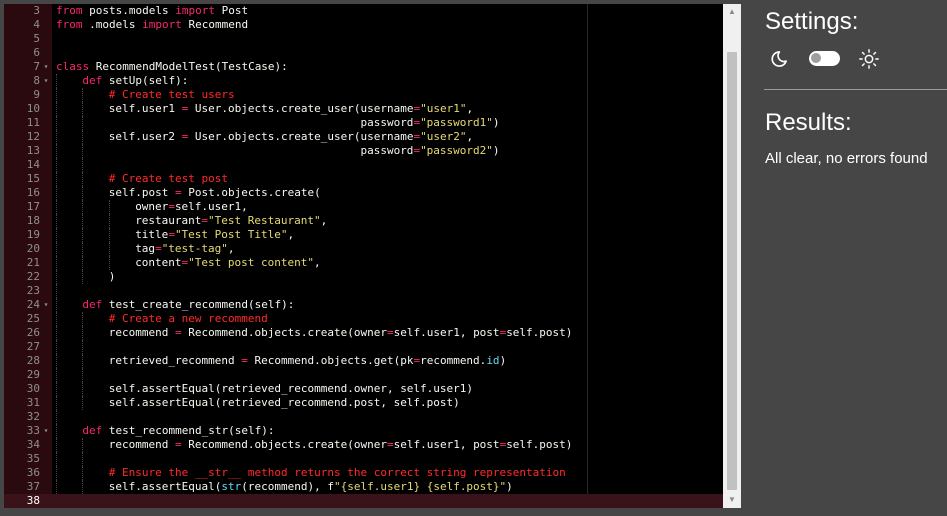  What do you see at coordinates (363, 25) in the screenshot?
I see `code-line: 4 from .models import Recommend` at bounding box center [363, 25].